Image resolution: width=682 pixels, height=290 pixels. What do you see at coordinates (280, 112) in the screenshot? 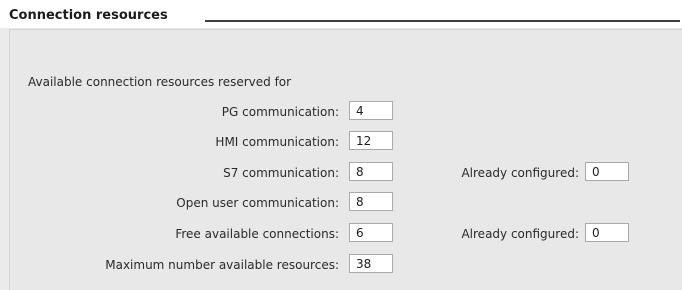
I see `pg-communication-label: PG communication:` at bounding box center [280, 112].